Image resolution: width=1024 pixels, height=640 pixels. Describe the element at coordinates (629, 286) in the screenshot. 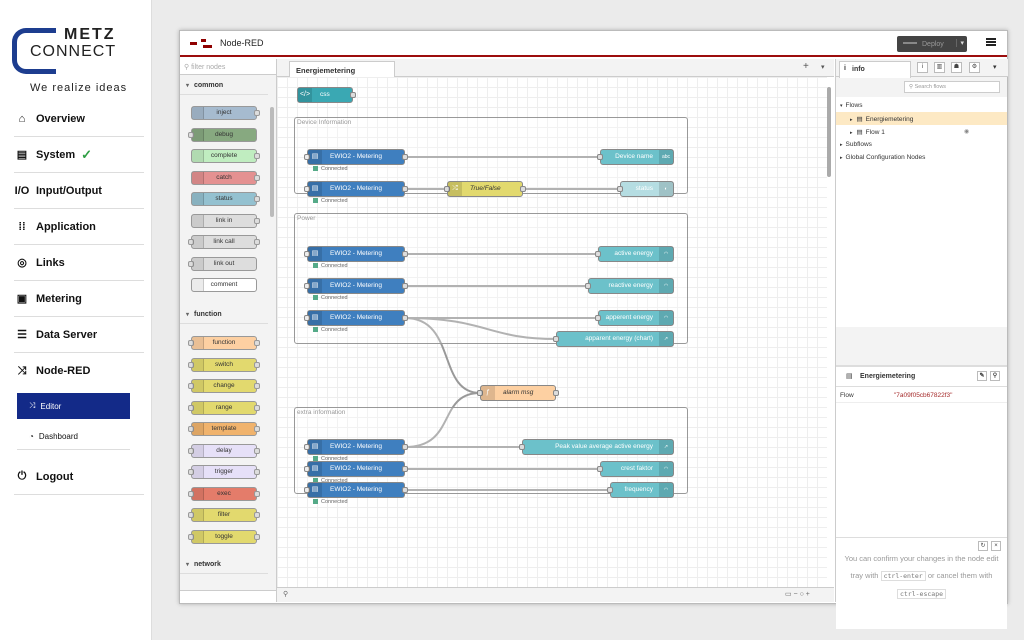

I see `dashboard-output-node: reactive energy ◠` at that location.